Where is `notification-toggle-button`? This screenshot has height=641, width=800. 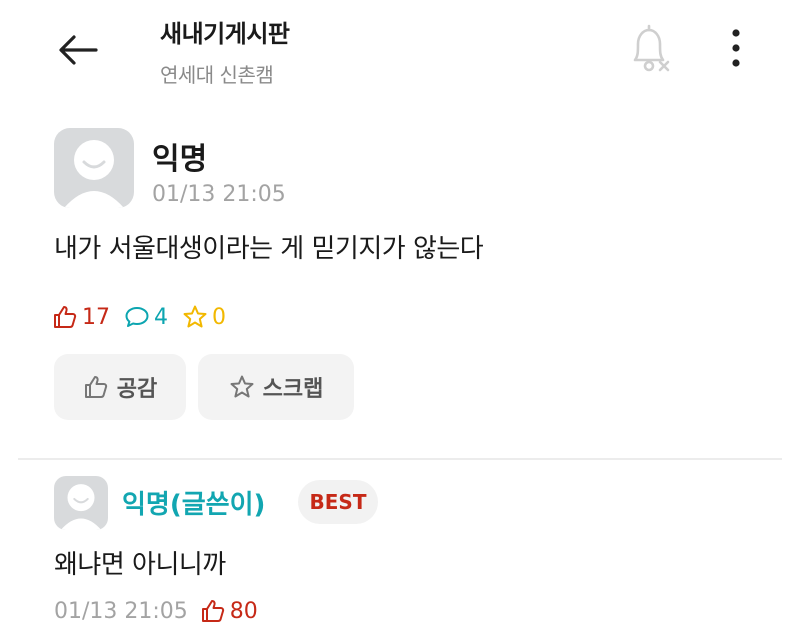
notification-toggle-button is located at coordinates (650, 49).